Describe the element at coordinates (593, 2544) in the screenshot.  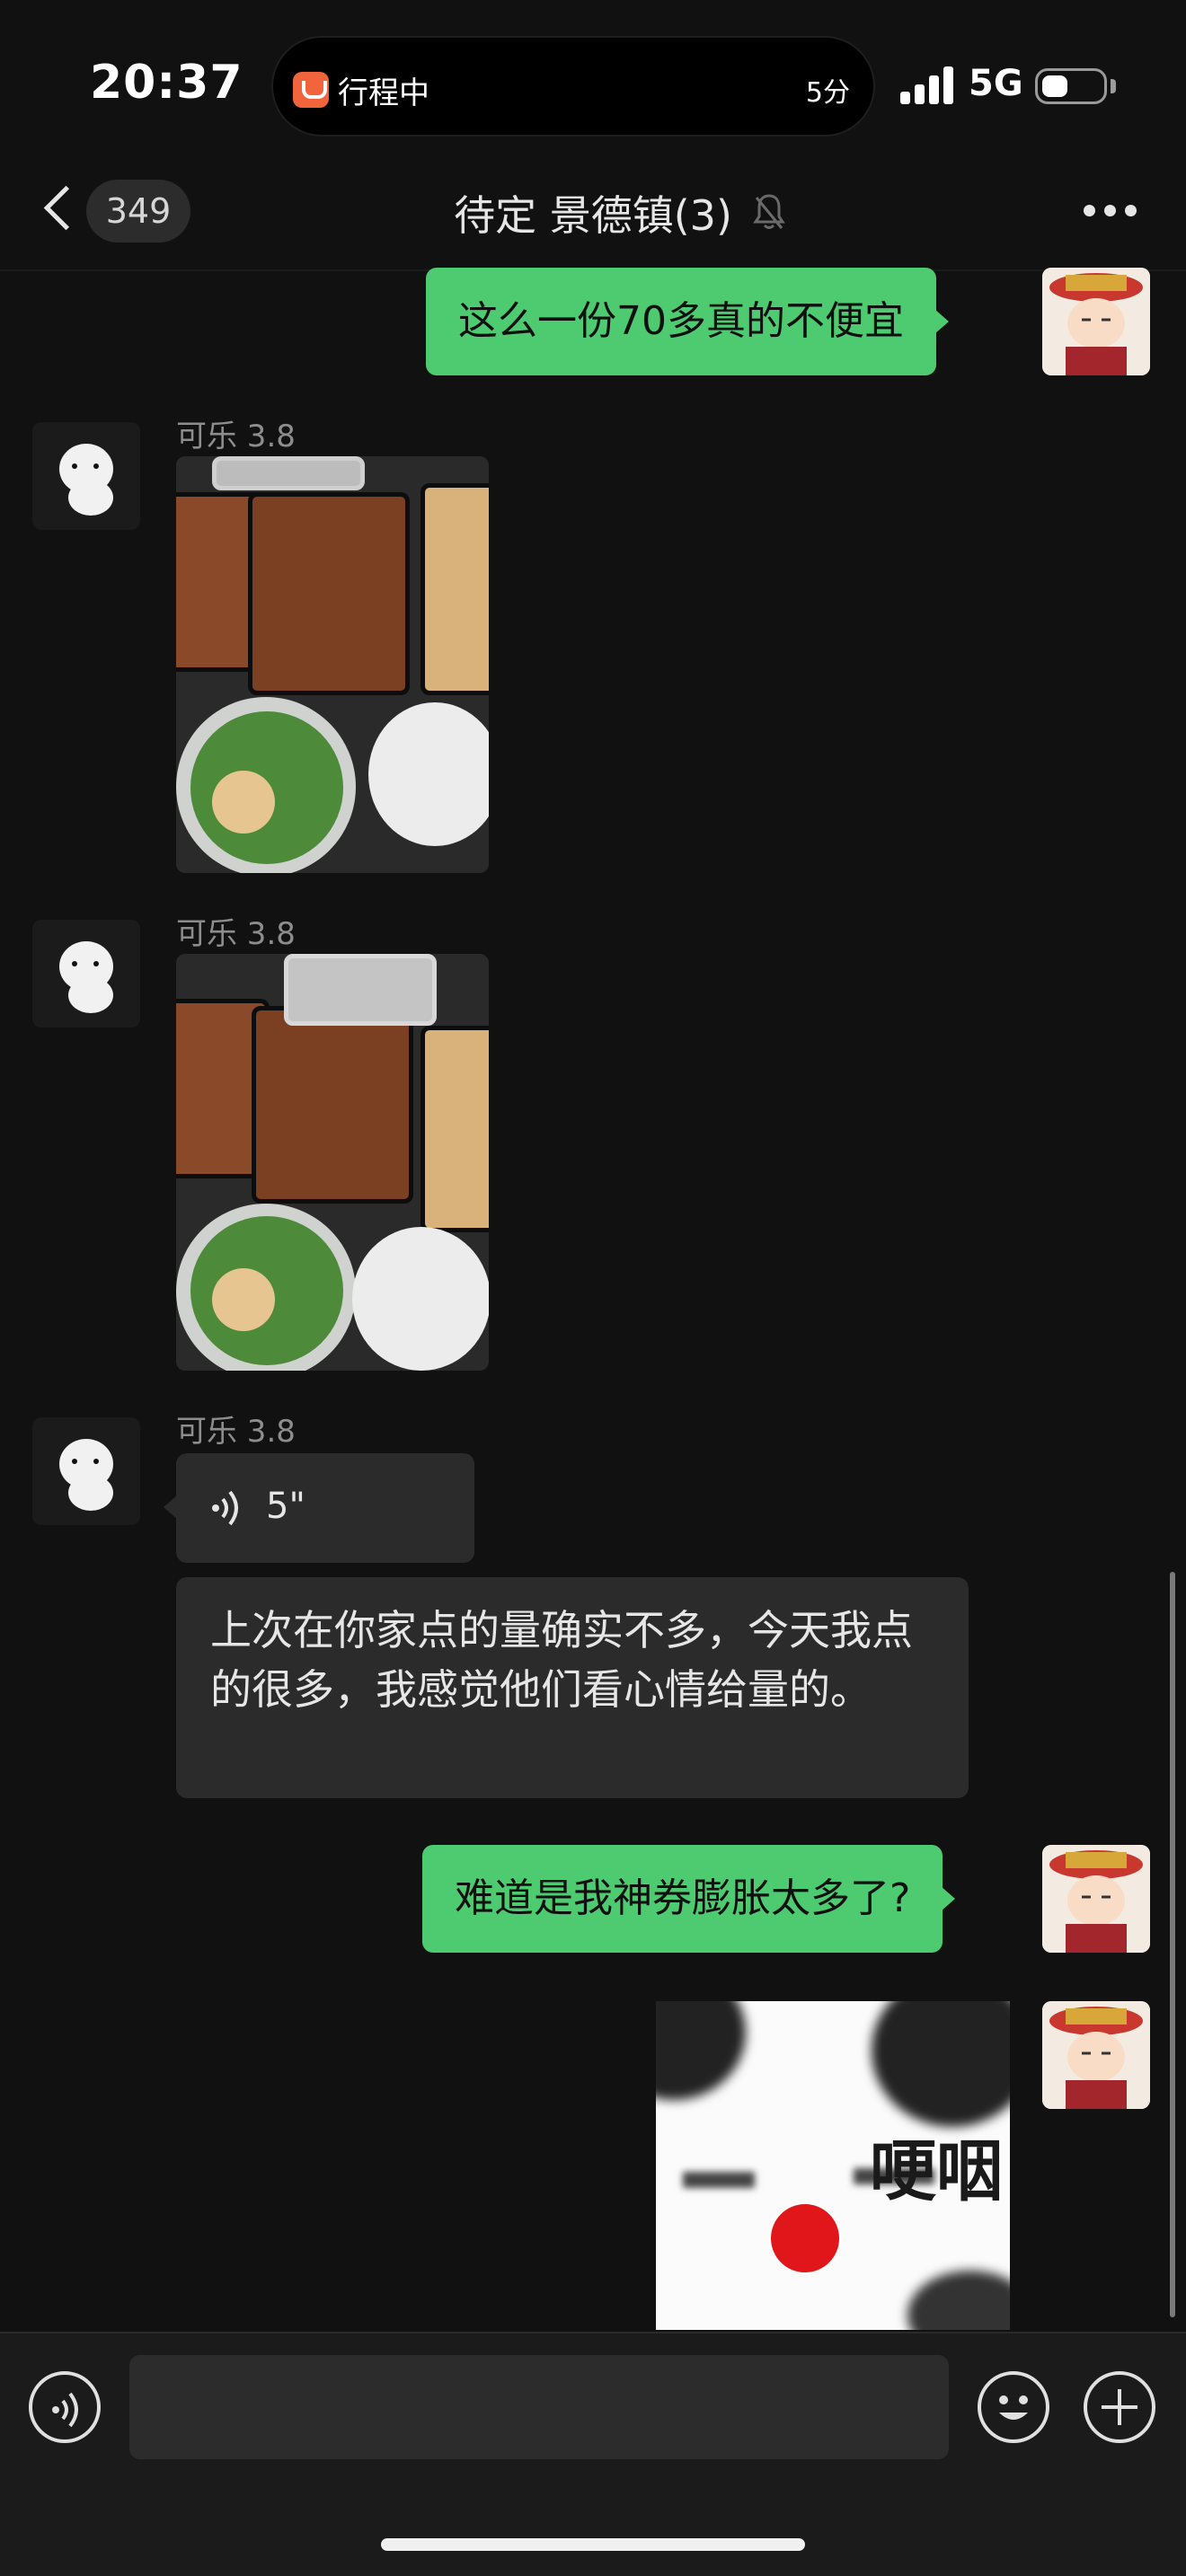
I see `home-indicator` at that location.